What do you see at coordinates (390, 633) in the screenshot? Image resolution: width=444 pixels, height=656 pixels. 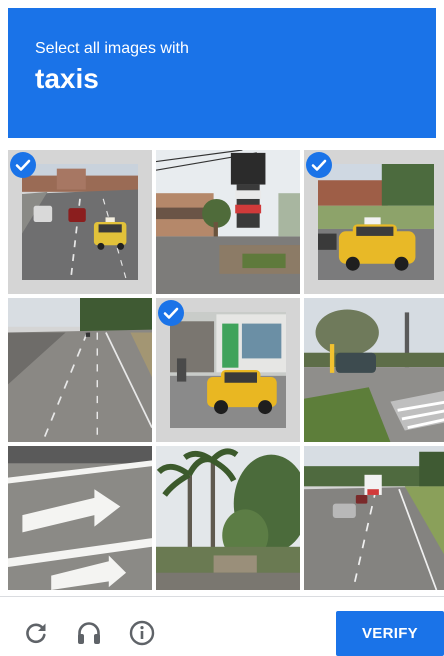 I see `verify-button: VERIFY` at bounding box center [390, 633].